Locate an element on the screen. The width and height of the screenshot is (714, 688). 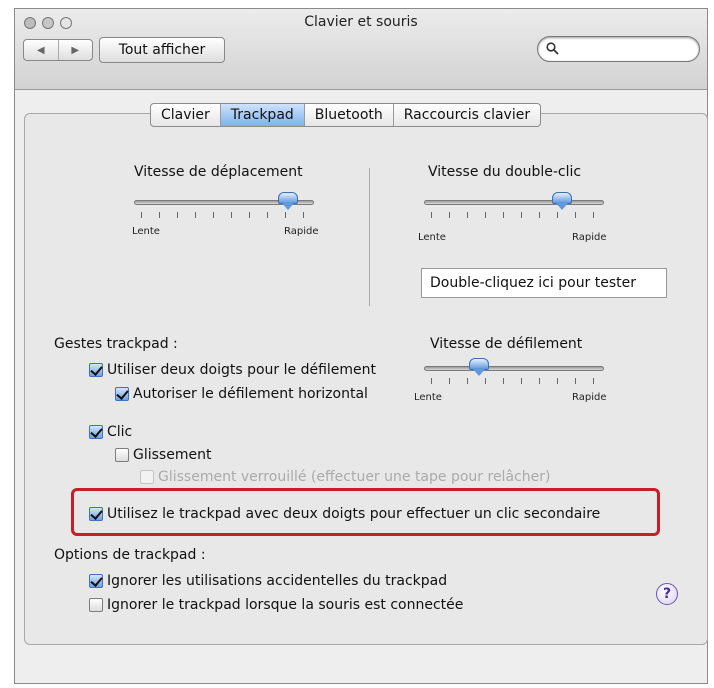
scroll-speed-slider is located at coordinates (479, 368).